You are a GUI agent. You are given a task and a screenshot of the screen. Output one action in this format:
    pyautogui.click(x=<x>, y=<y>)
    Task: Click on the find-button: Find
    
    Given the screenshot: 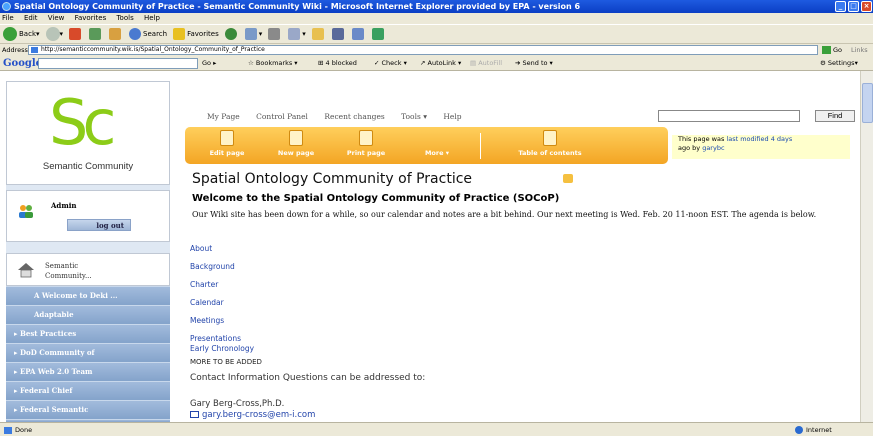 What is the action you would take?
    pyautogui.click(x=835, y=116)
    